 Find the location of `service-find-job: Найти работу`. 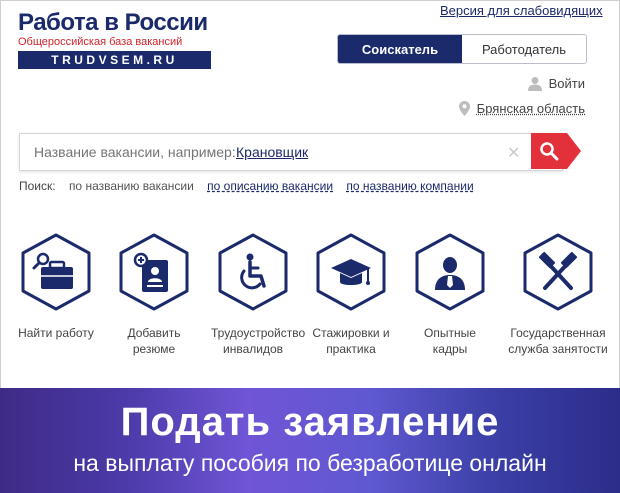

service-find-job: Найти работу is located at coordinates (56, 286).